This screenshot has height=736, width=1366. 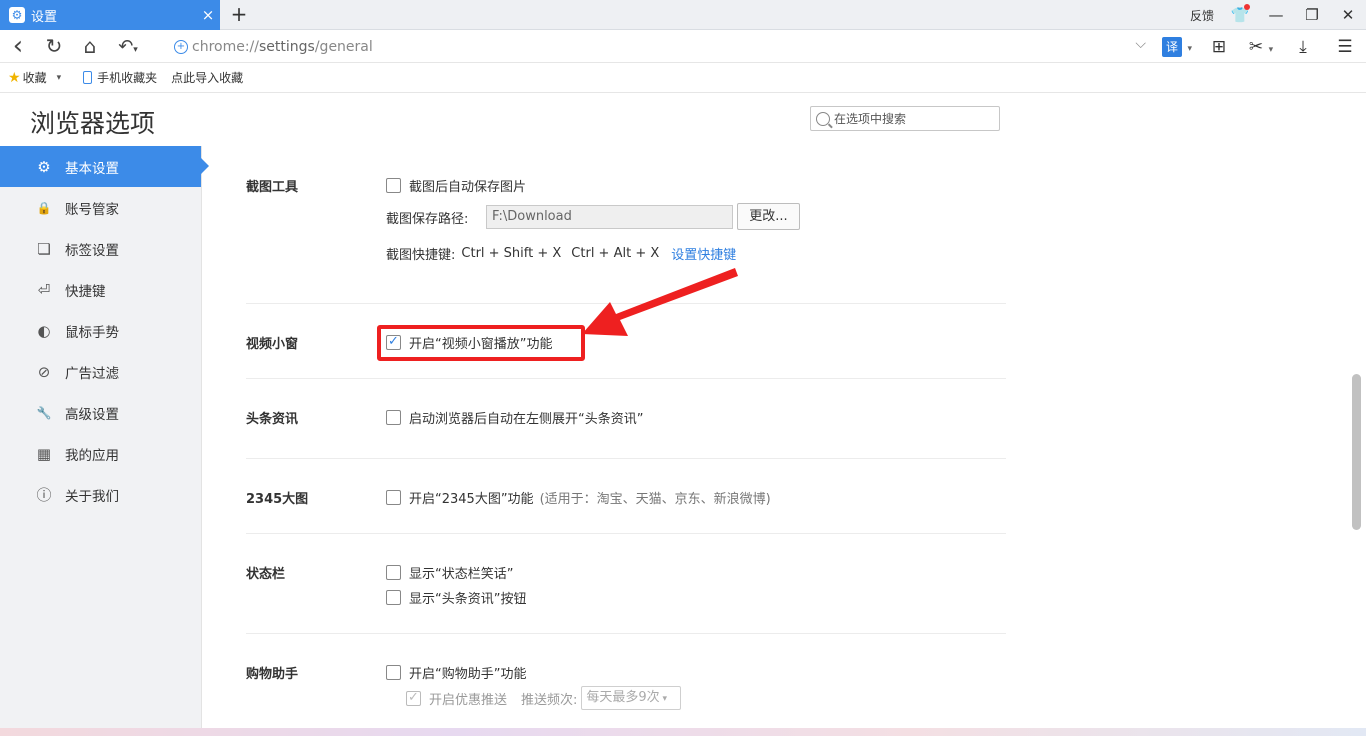 I want to click on right-tools: 译 ▾ ⊞ ✂ ▾ ⤓ ☰, so click(x=1261, y=46).